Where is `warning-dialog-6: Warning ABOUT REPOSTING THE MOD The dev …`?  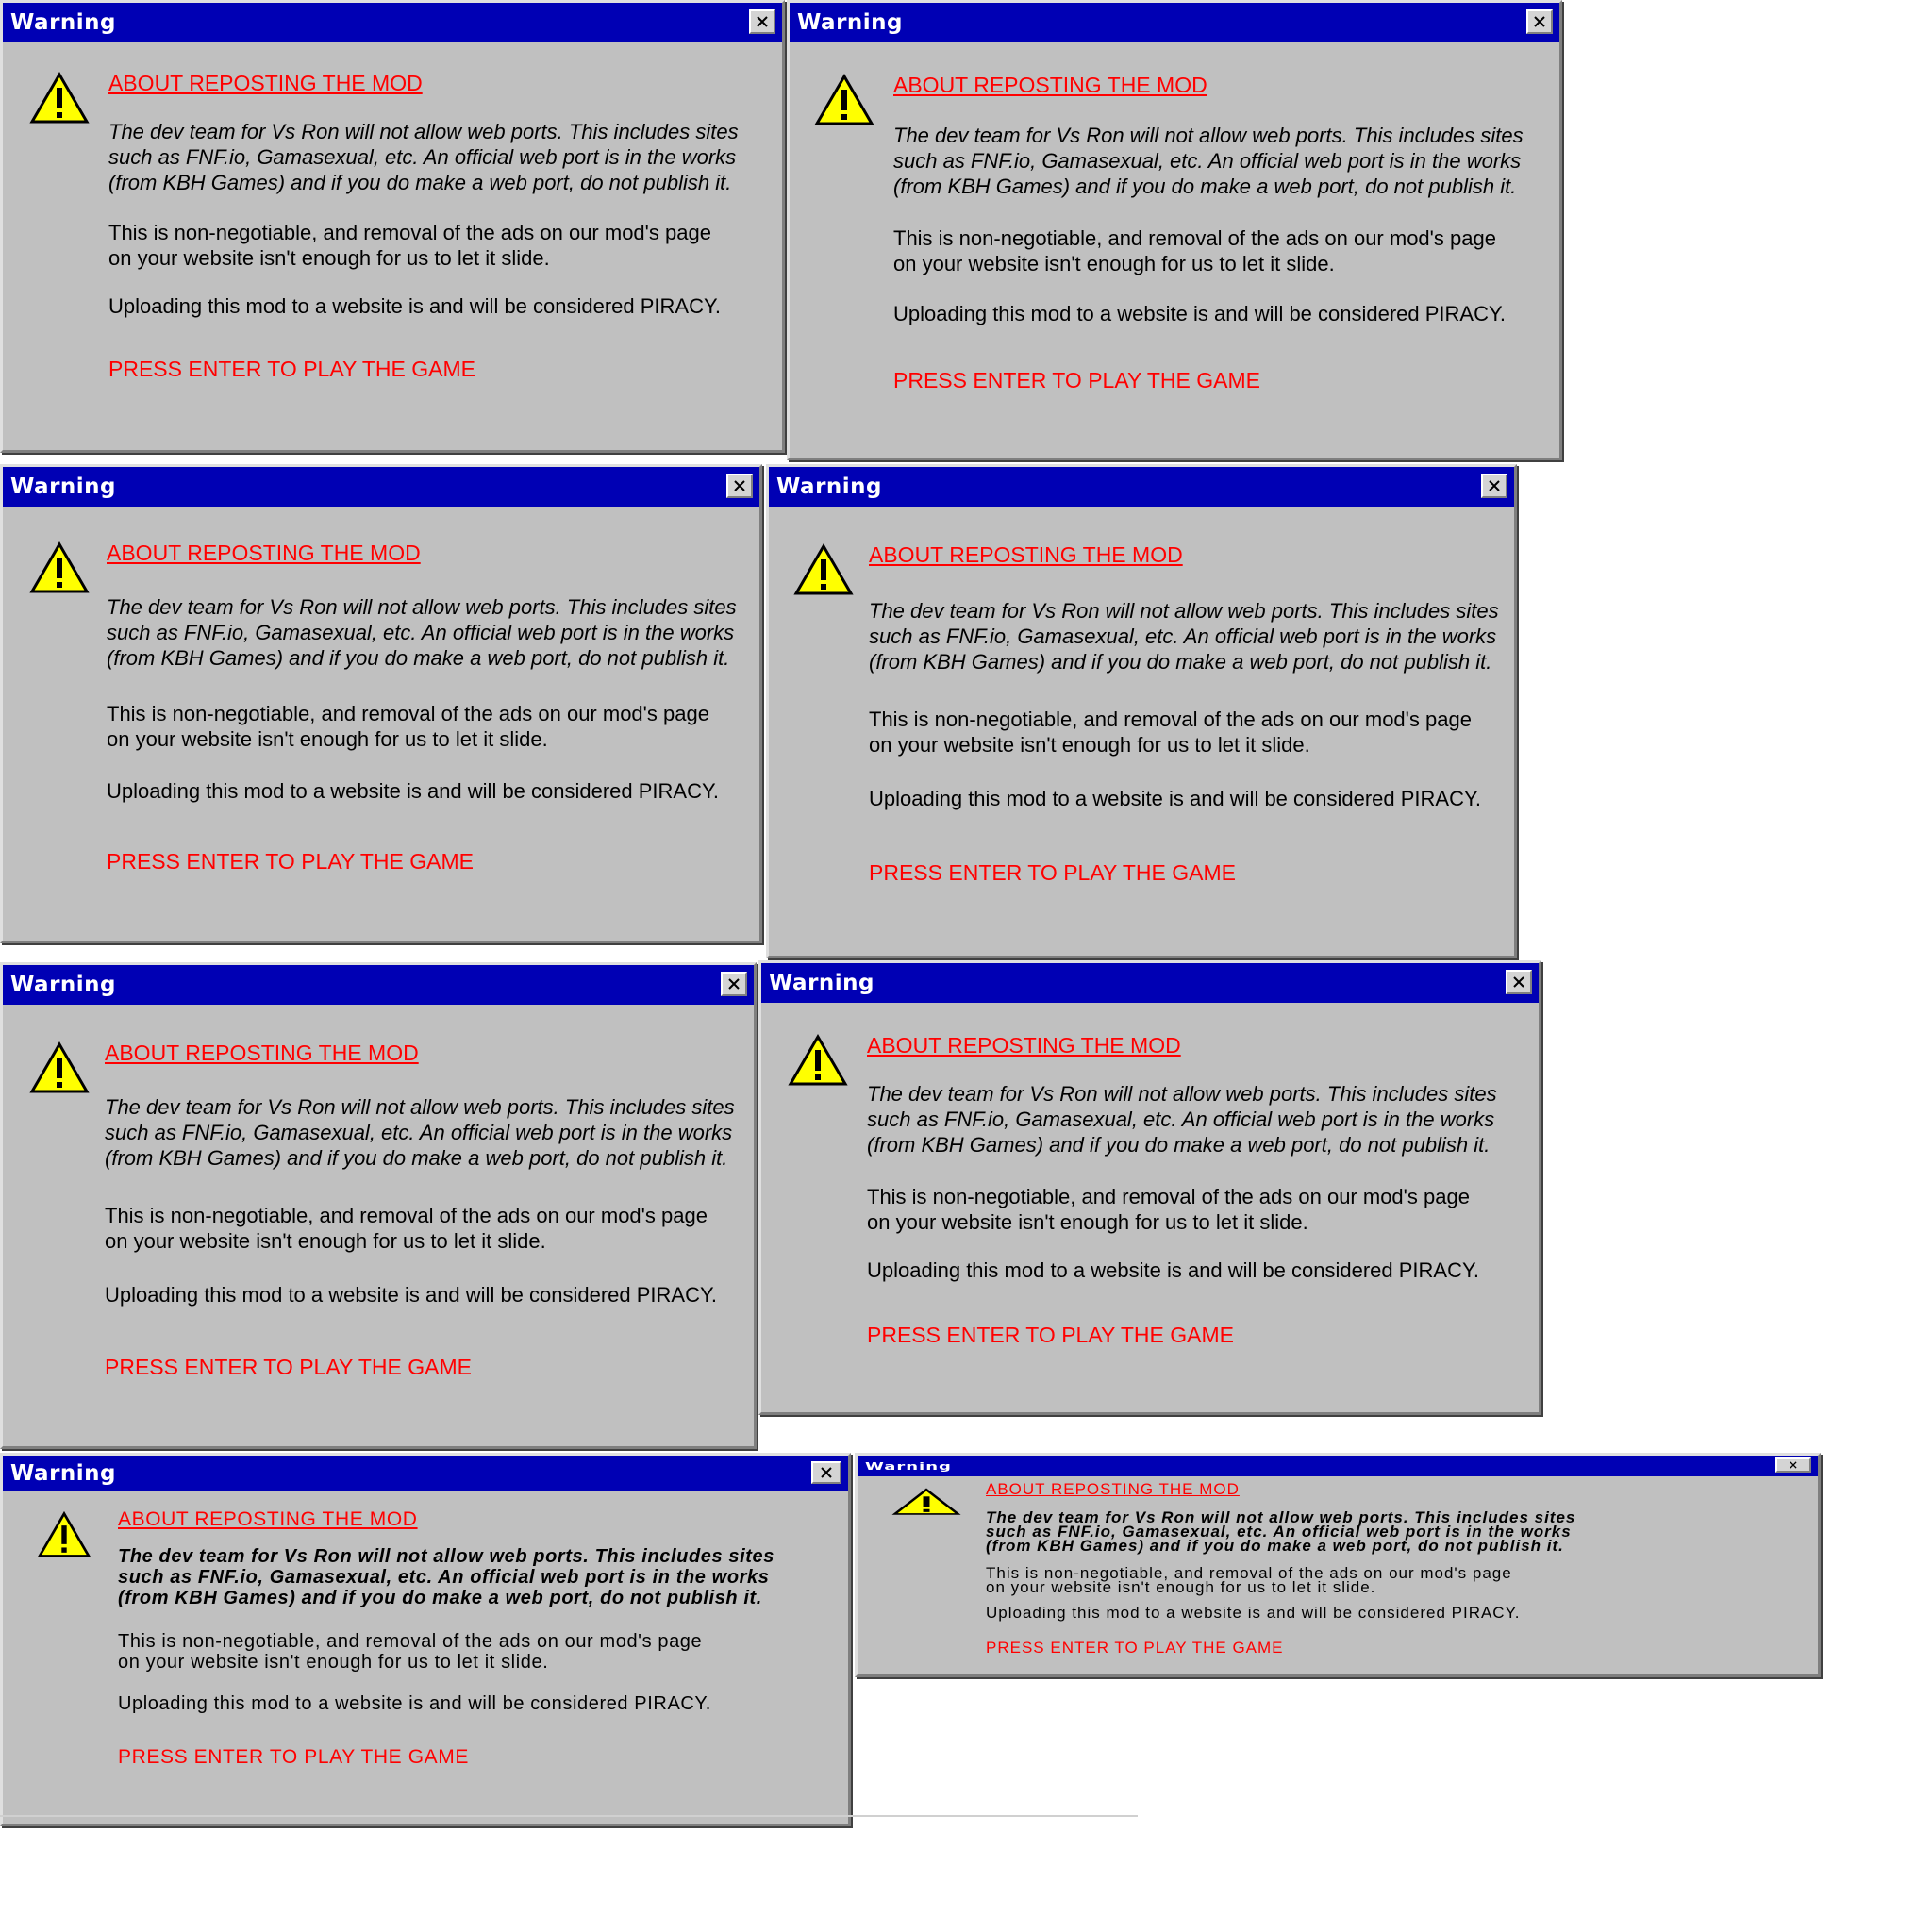 warning-dialog-6: Warning ABOUT REPOSTING THE MOD The dev … is located at coordinates (1150, 1187).